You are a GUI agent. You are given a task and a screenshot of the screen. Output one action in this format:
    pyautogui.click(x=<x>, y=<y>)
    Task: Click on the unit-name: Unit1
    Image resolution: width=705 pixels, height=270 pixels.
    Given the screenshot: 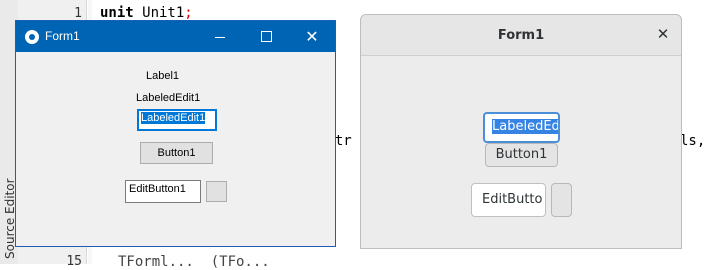 What is the action you would take?
    pyautogui.click(x=159, y=13)
    